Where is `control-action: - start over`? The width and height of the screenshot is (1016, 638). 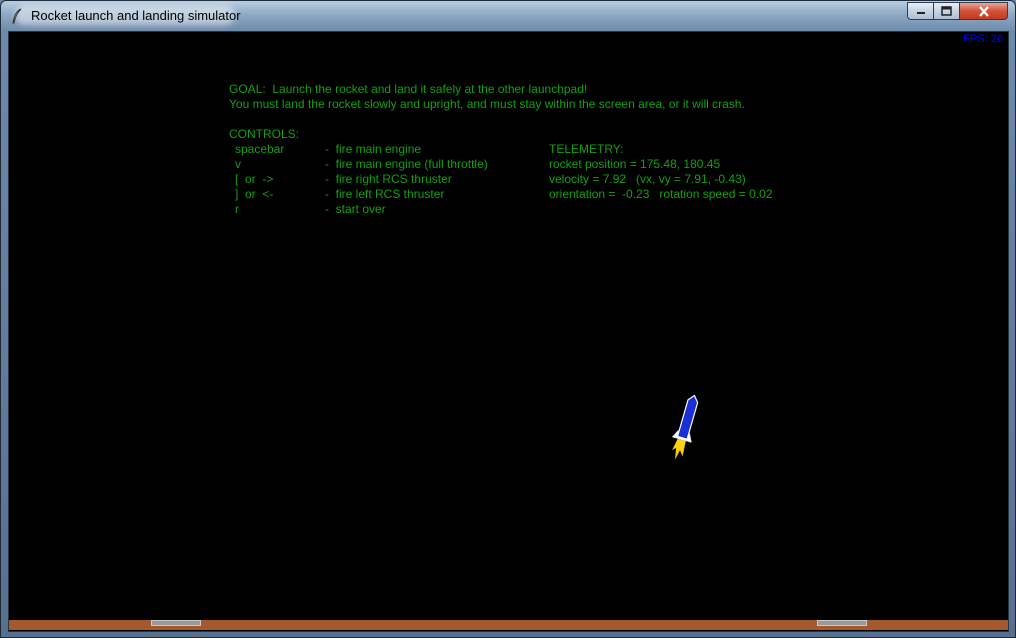
control-action: - start over is located at coordinates (355, 209).